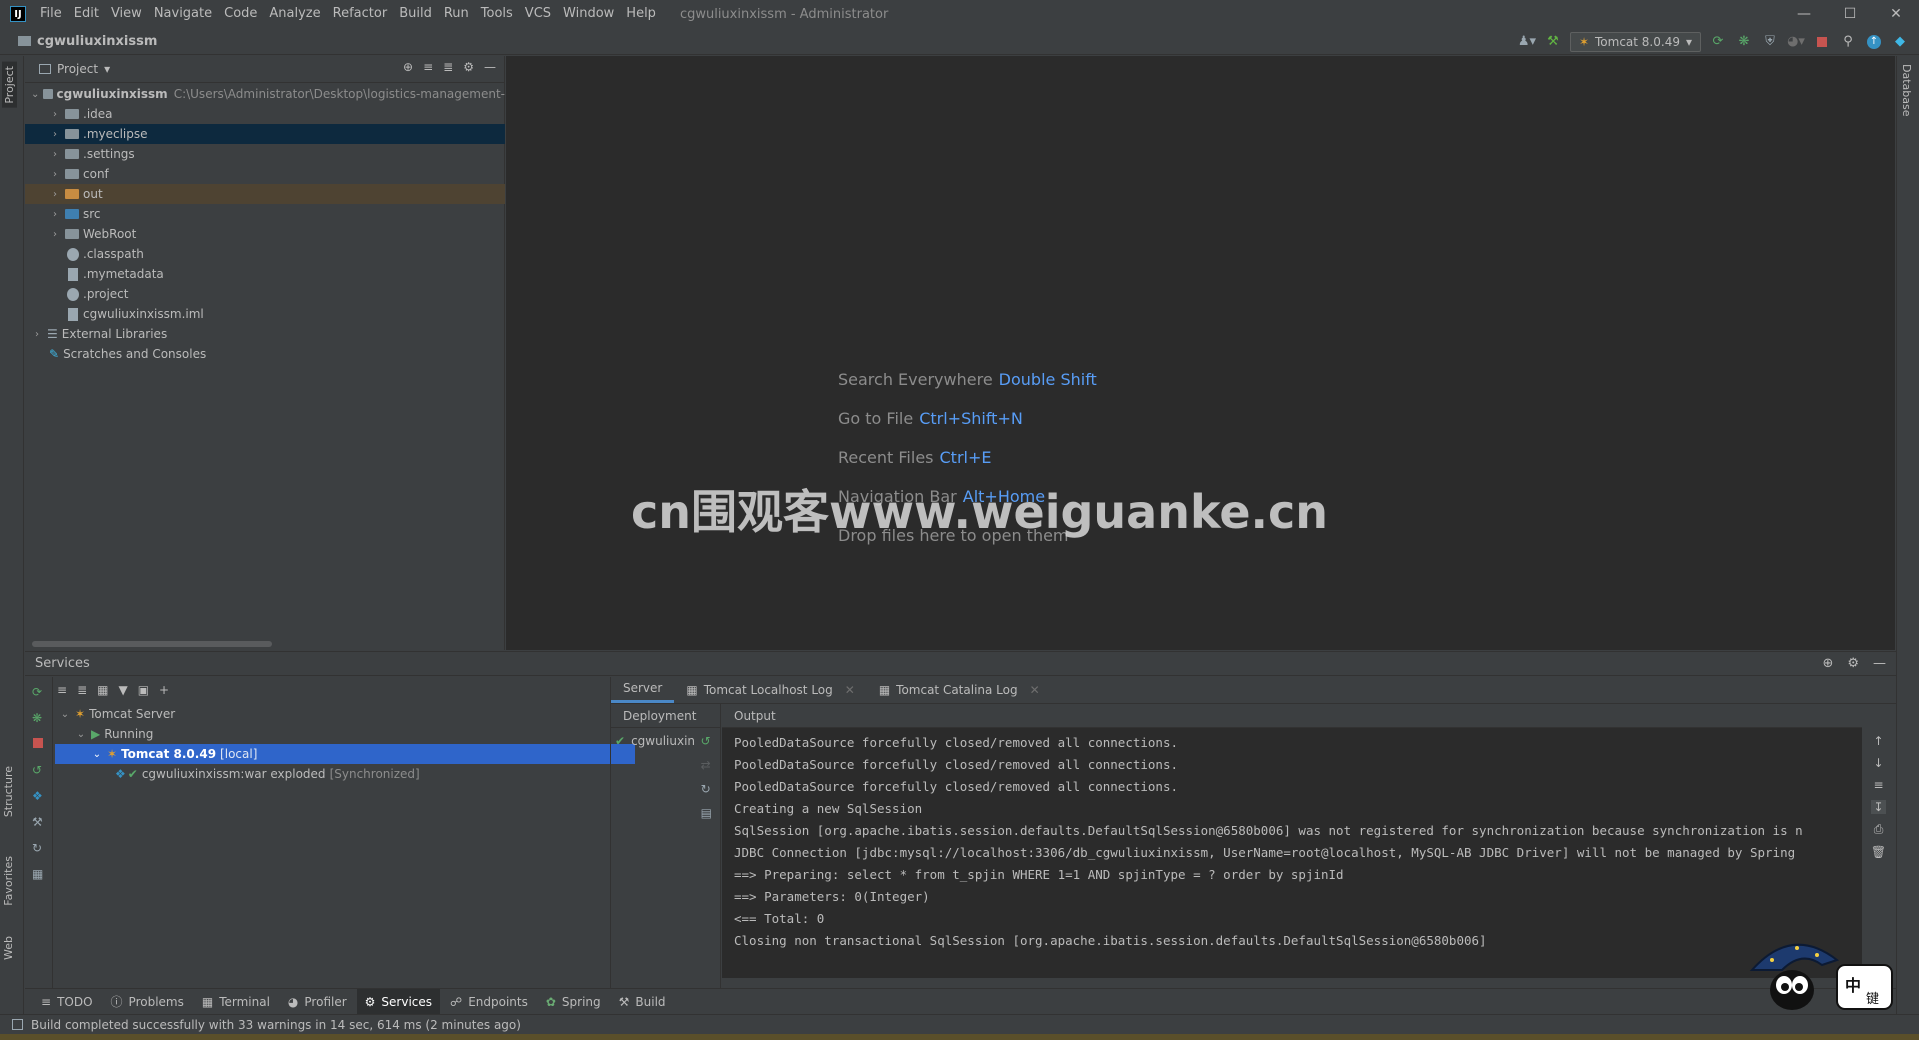 The height and width of the screenshot is (1040, 1919). Describe the element at coordinates (265, 294) in the screenshot. I see `tree-item-project-file: .project` at that location.